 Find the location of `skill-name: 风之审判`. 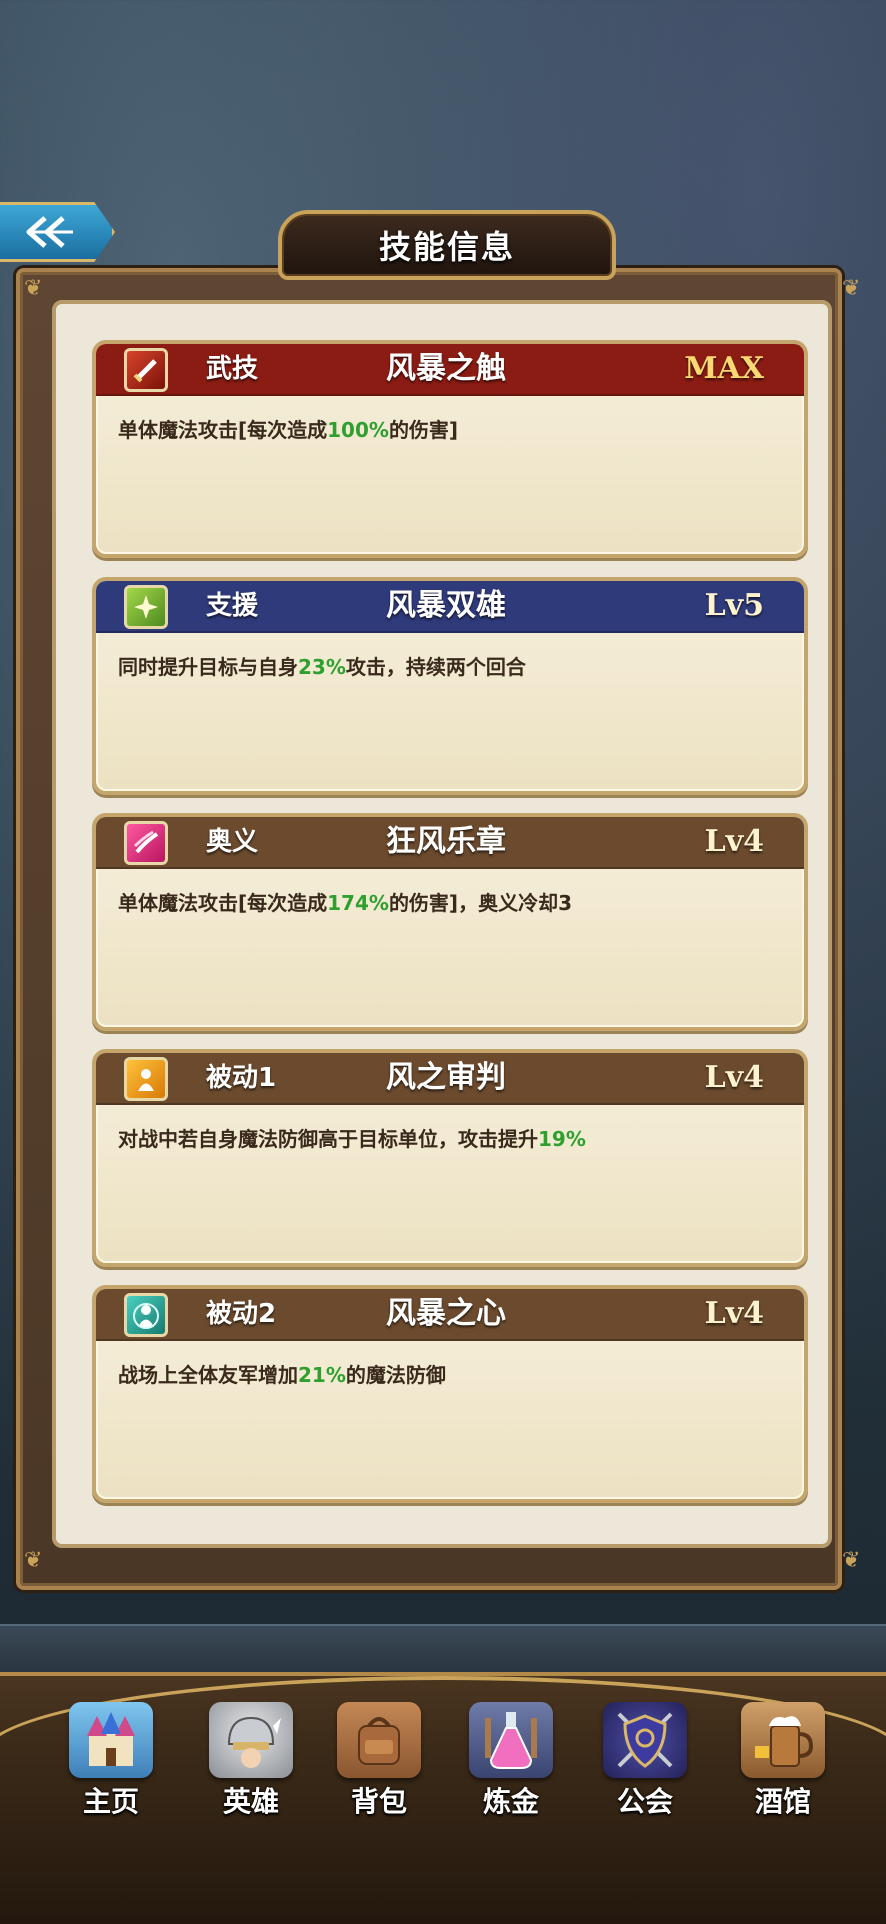

skill-name: 风之审判 is located at coordinates (446, 1077).